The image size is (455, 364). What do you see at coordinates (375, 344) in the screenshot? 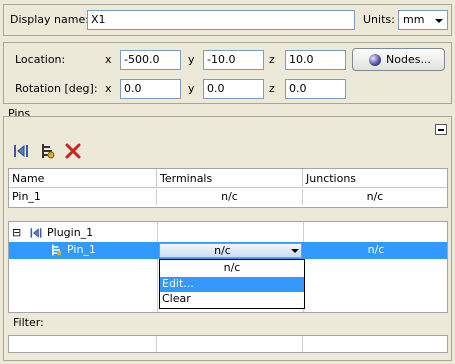
I see `filter-input-junctions` at bounding box center [375, 344].